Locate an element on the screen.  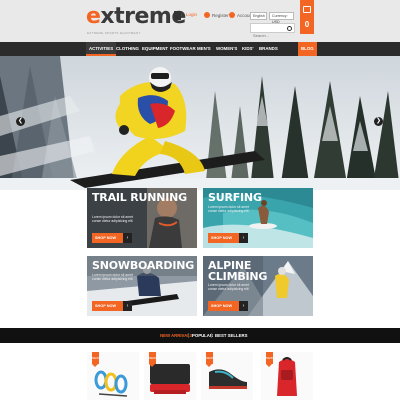
tab-popular: Popular is located at coordinates (202, 335).